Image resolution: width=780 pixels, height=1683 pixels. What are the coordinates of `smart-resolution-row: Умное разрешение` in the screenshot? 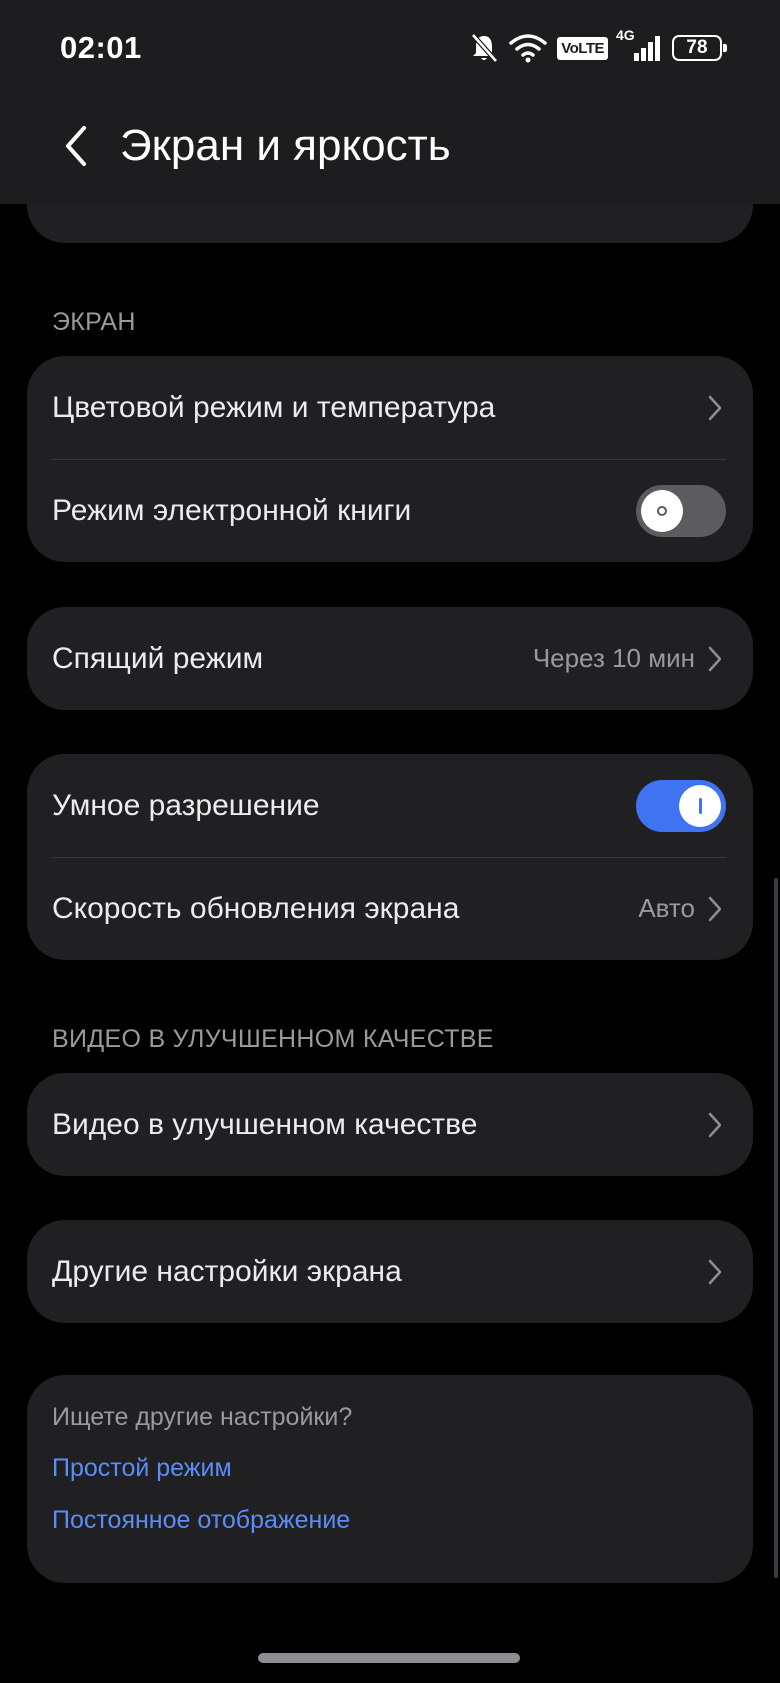 It's located at (390, 805).